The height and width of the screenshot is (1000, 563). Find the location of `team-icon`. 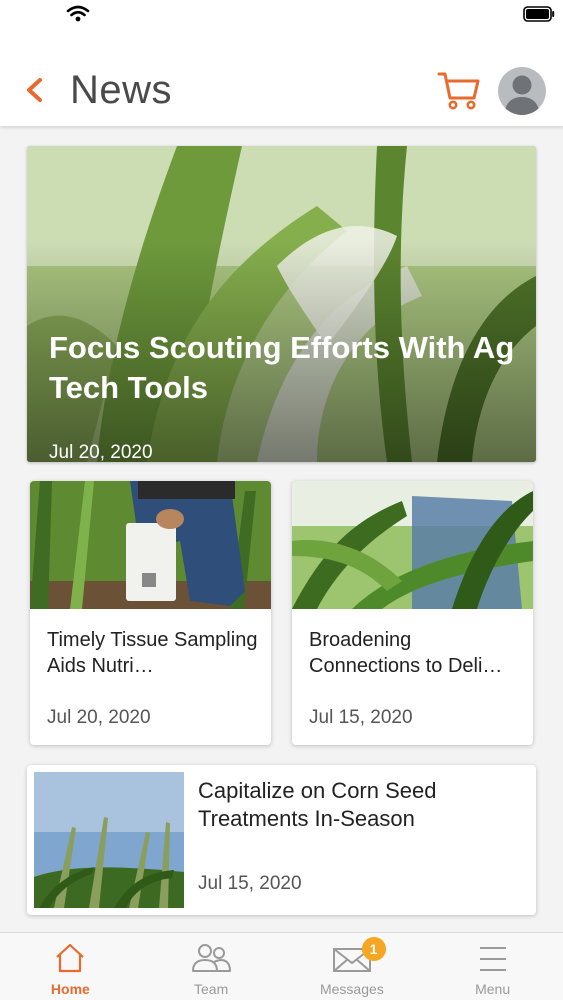

team-icon is located at coordinates (212, 958).